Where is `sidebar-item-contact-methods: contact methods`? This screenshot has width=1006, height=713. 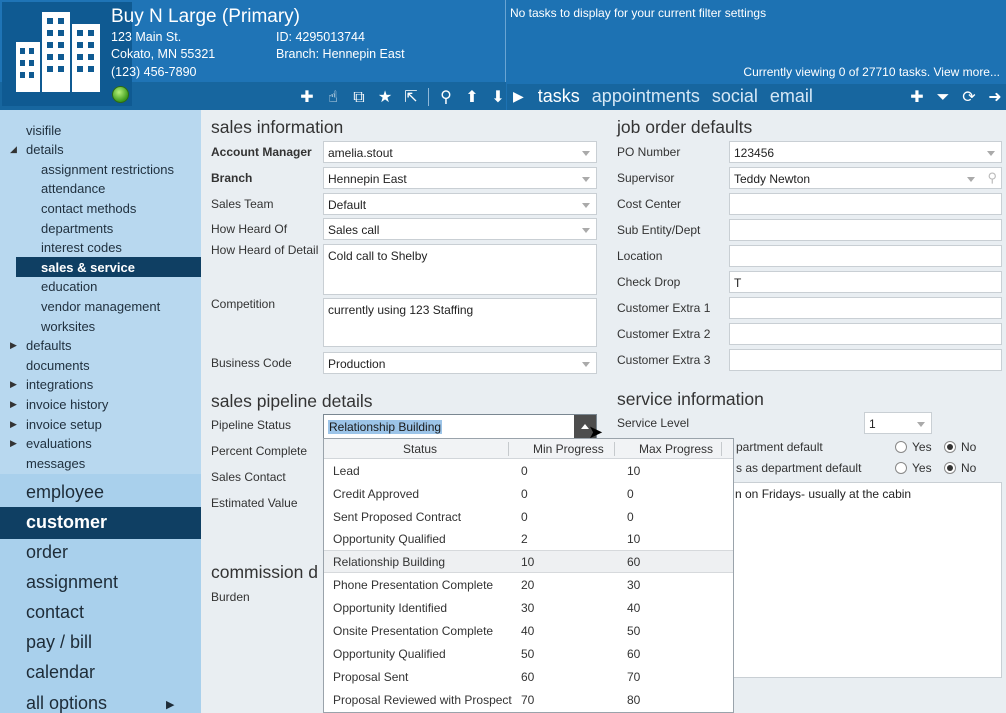
sidebar-item-contact-methods: contact methods is located at coordinates (88, 208).